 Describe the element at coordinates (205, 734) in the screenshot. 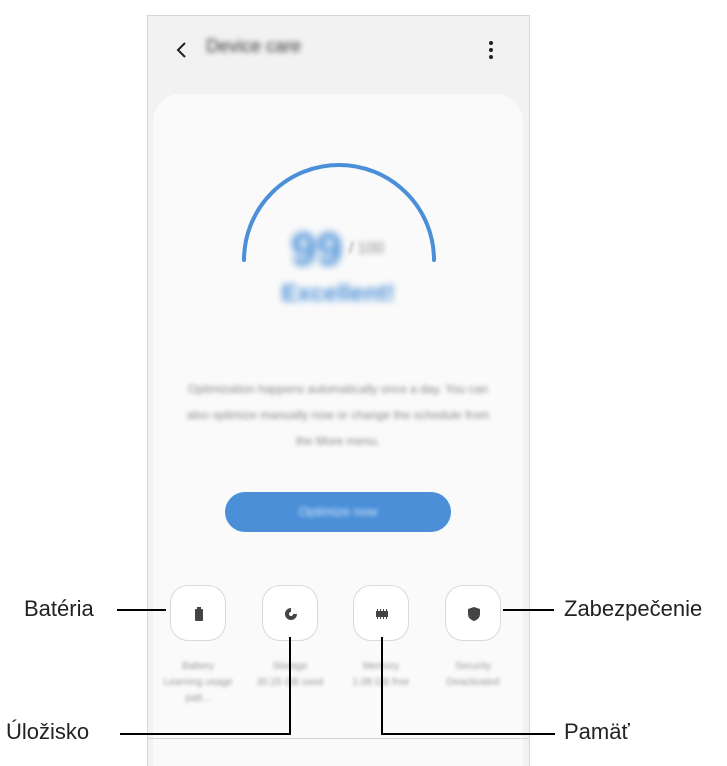

I see `storage-callout-line-horizontal` at that location.